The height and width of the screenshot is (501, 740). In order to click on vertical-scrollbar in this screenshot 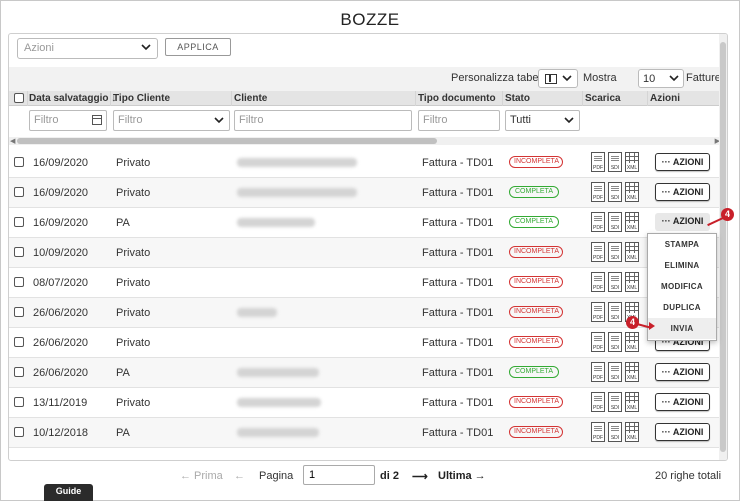, I will do `click(723, 247)`.